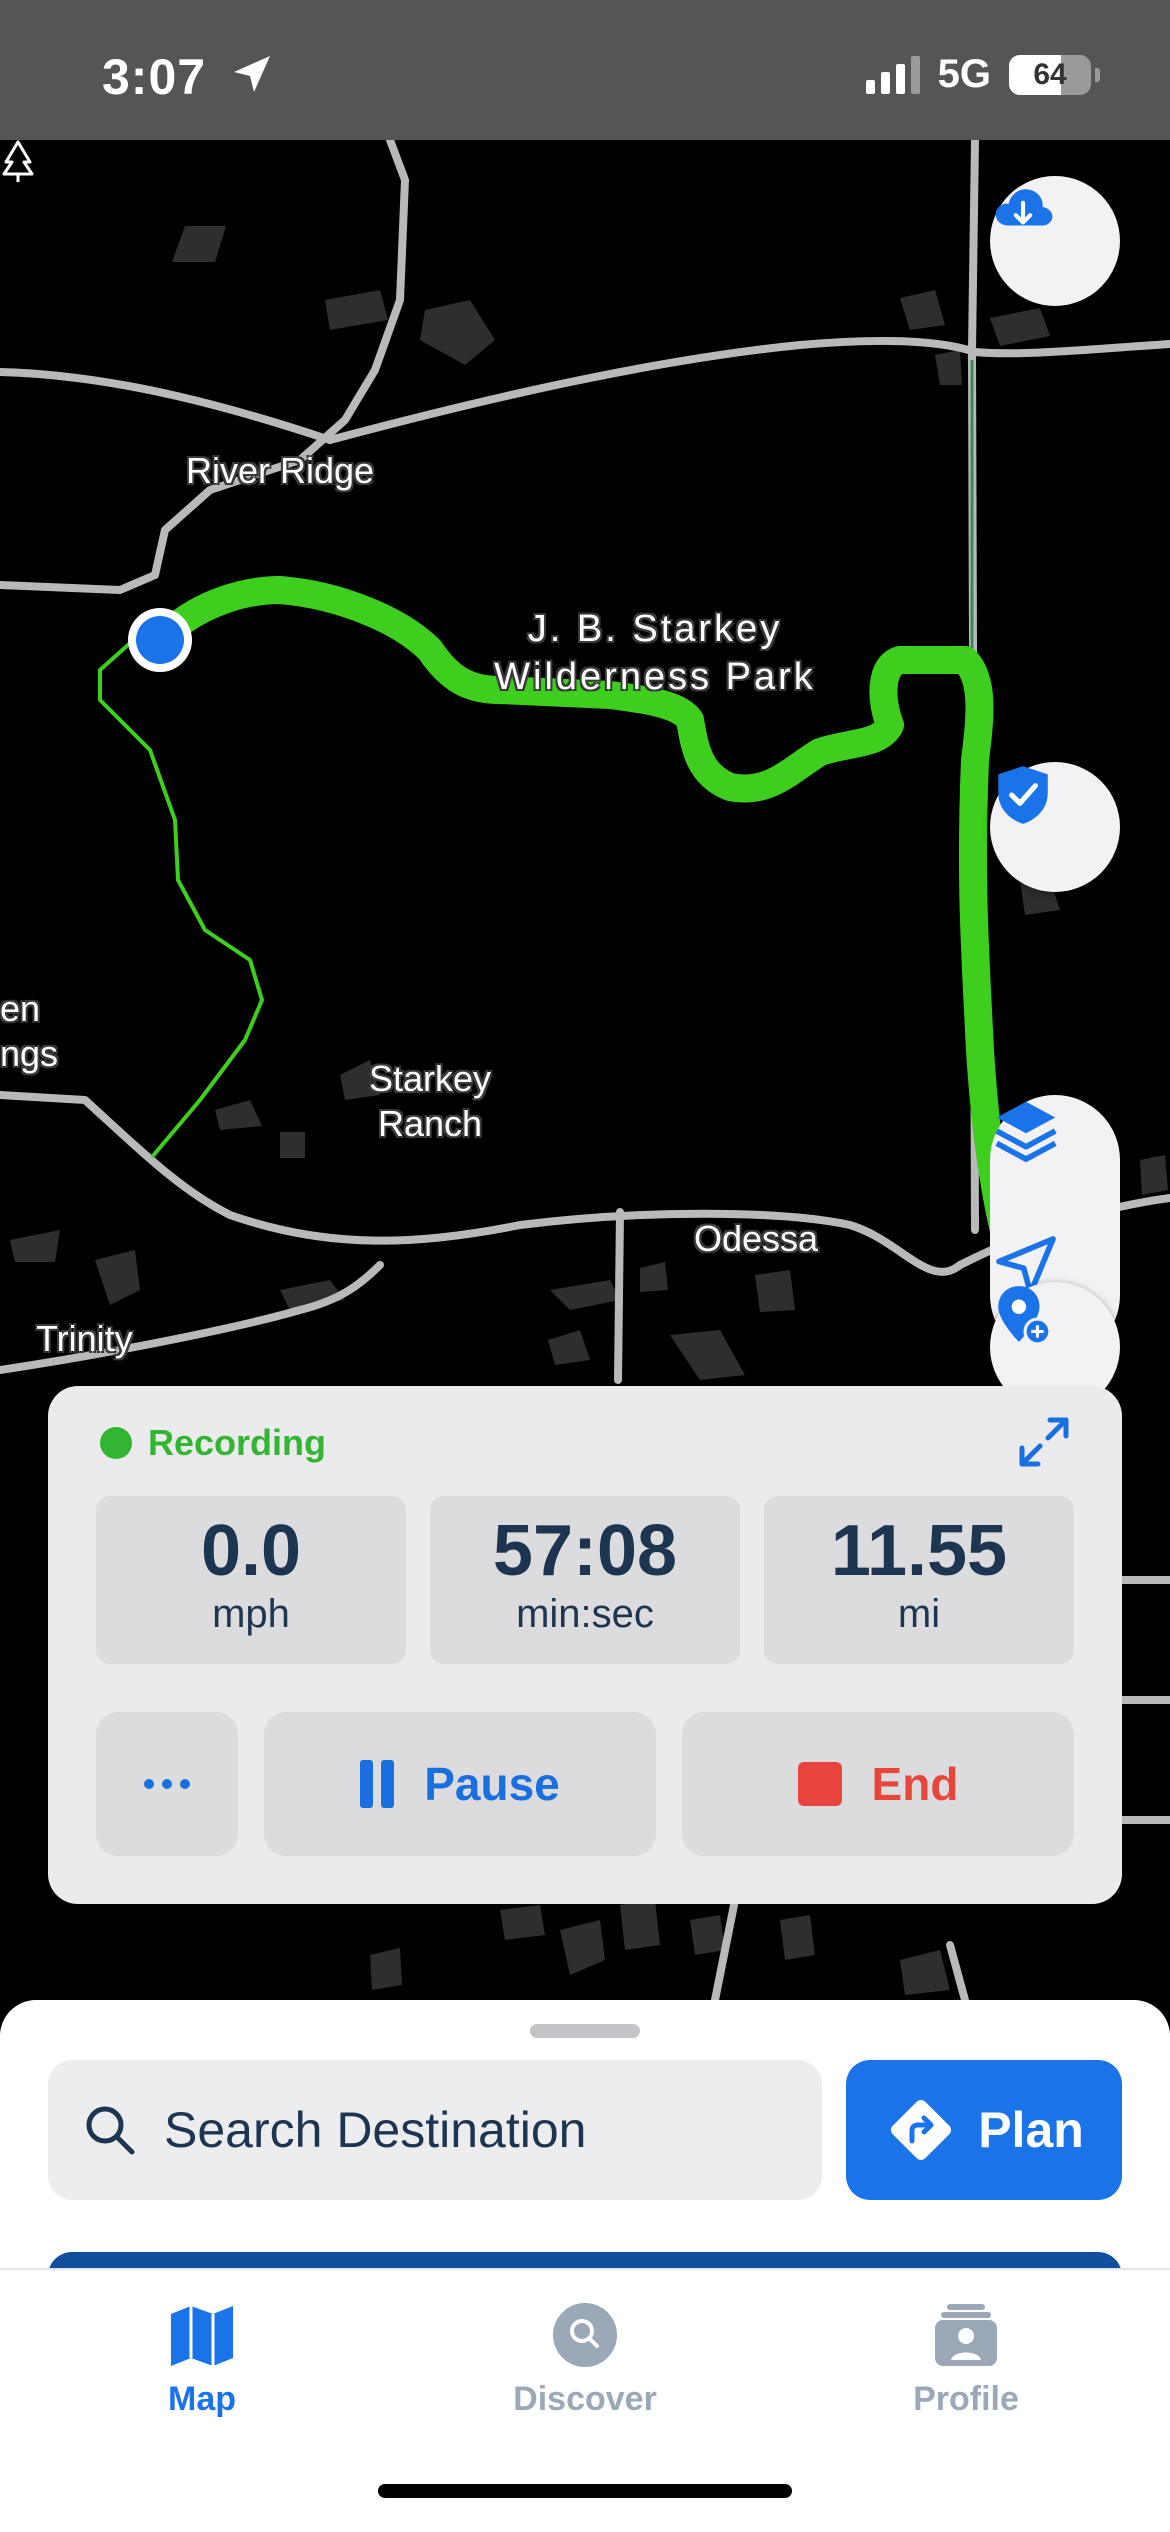 The image size is (1170, 2532). What do you see at coordinates (251, 1551) in the screenshot?
I see `speed-value: 0.0` at bounding box center [251, 1551].